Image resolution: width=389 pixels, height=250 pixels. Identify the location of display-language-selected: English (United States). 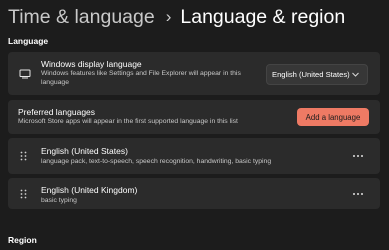
(311, 74).